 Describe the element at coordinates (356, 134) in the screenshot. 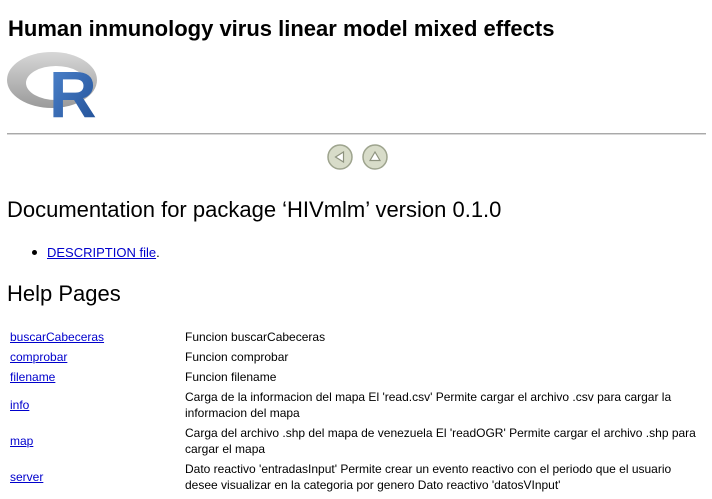

I see `section-divider` at that location.